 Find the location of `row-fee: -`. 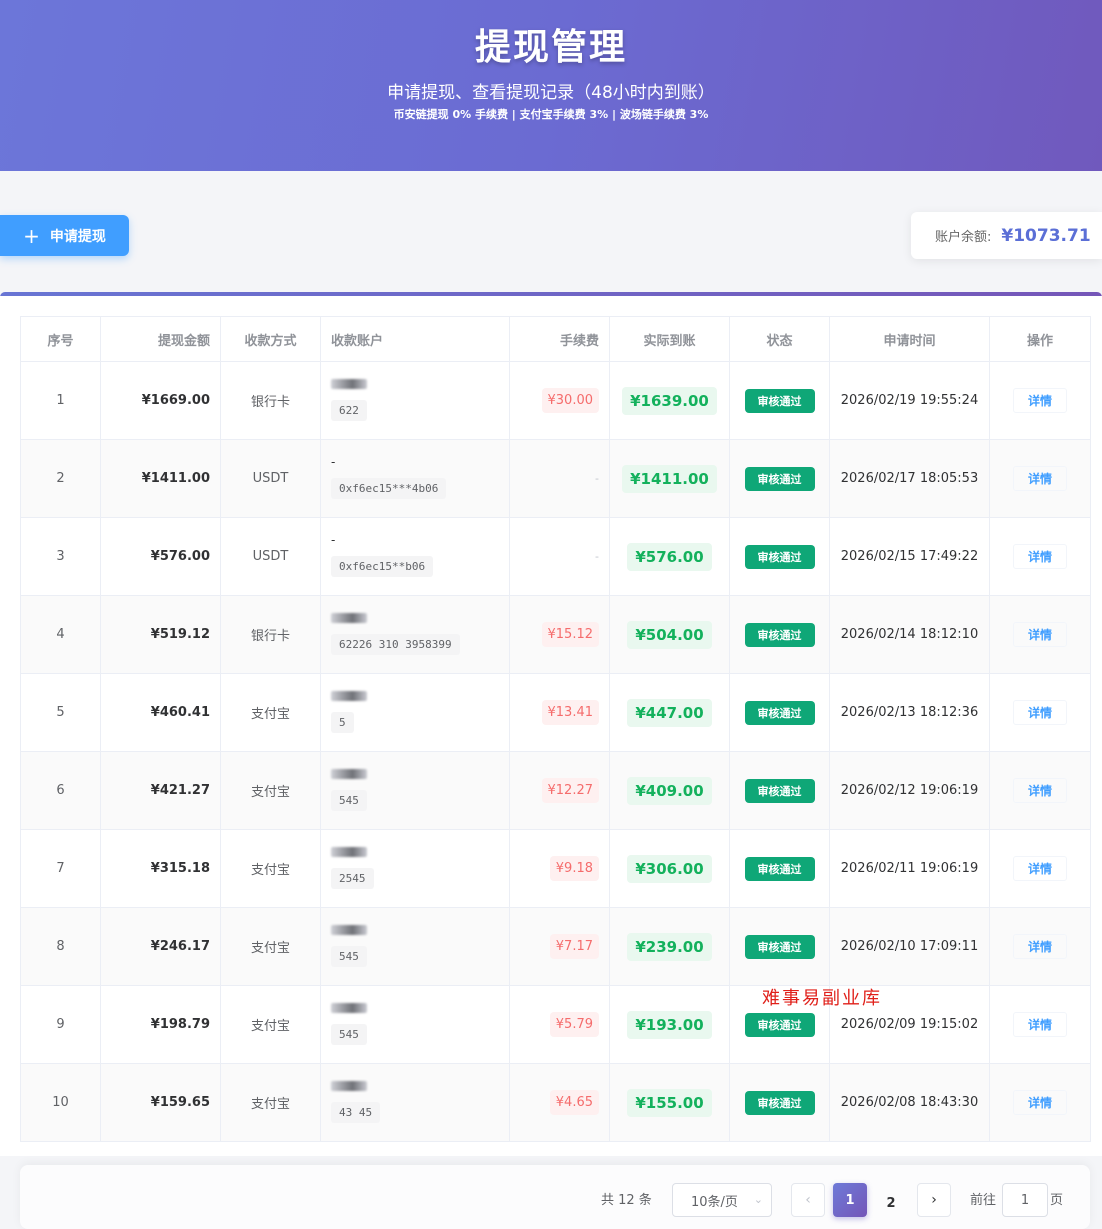

row-fee: - is located at coordinates (559, 478).